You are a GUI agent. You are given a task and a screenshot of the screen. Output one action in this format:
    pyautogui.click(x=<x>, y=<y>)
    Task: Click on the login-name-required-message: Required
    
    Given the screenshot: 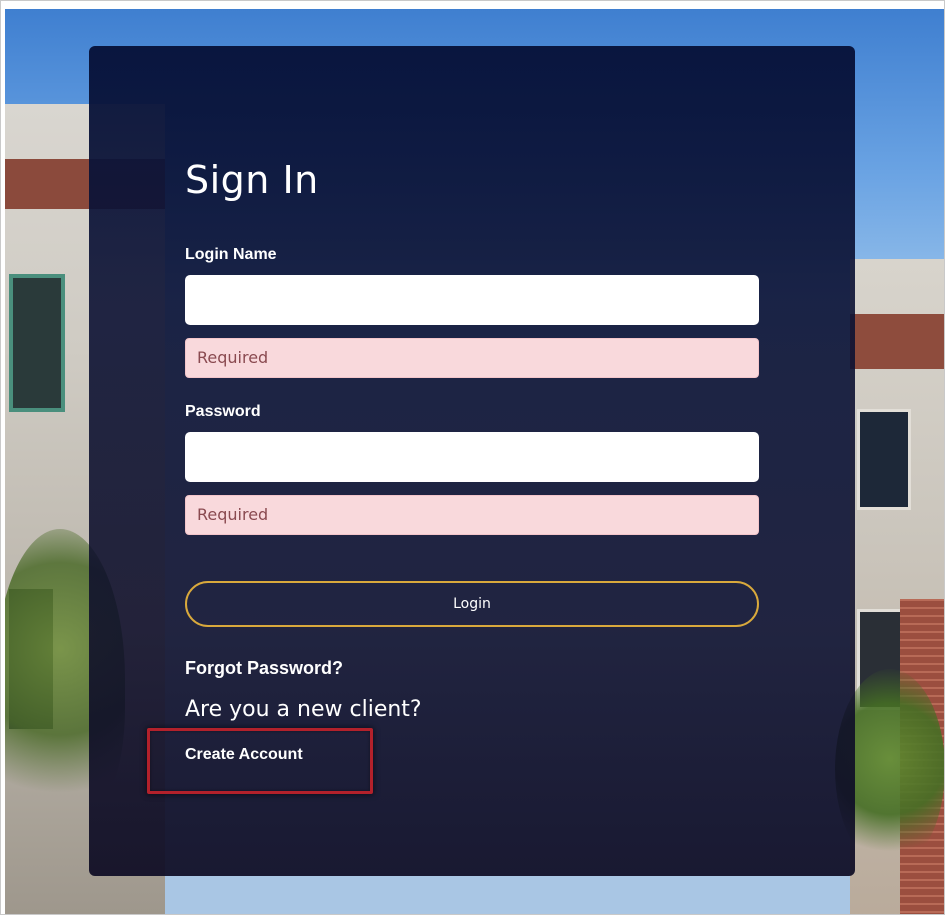 What is the action you would take?
    pyautogui.click(x=472, y=358)
    